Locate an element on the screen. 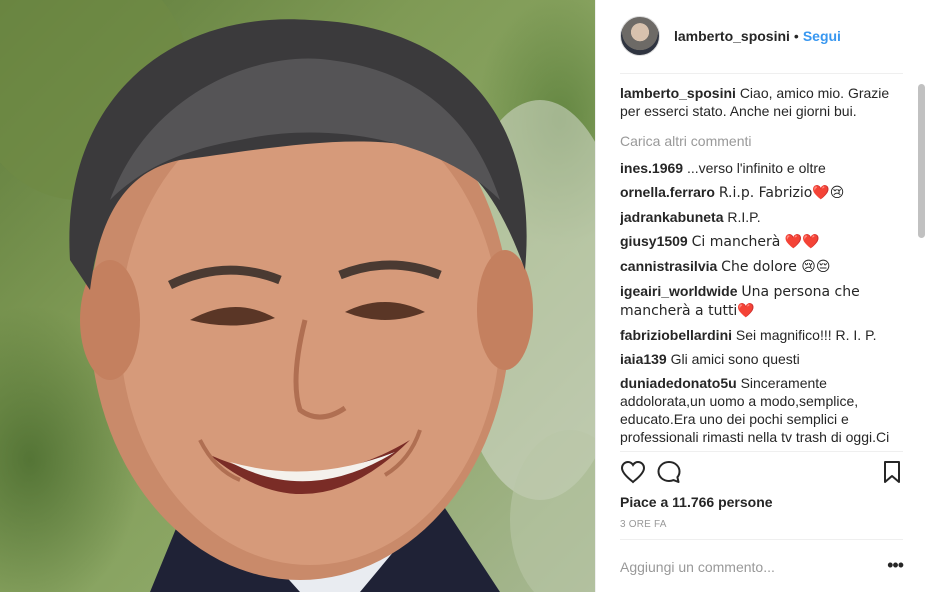 The height and width of the screenshot is (592, 928). heart-icon is located at coordinates (633, 473).